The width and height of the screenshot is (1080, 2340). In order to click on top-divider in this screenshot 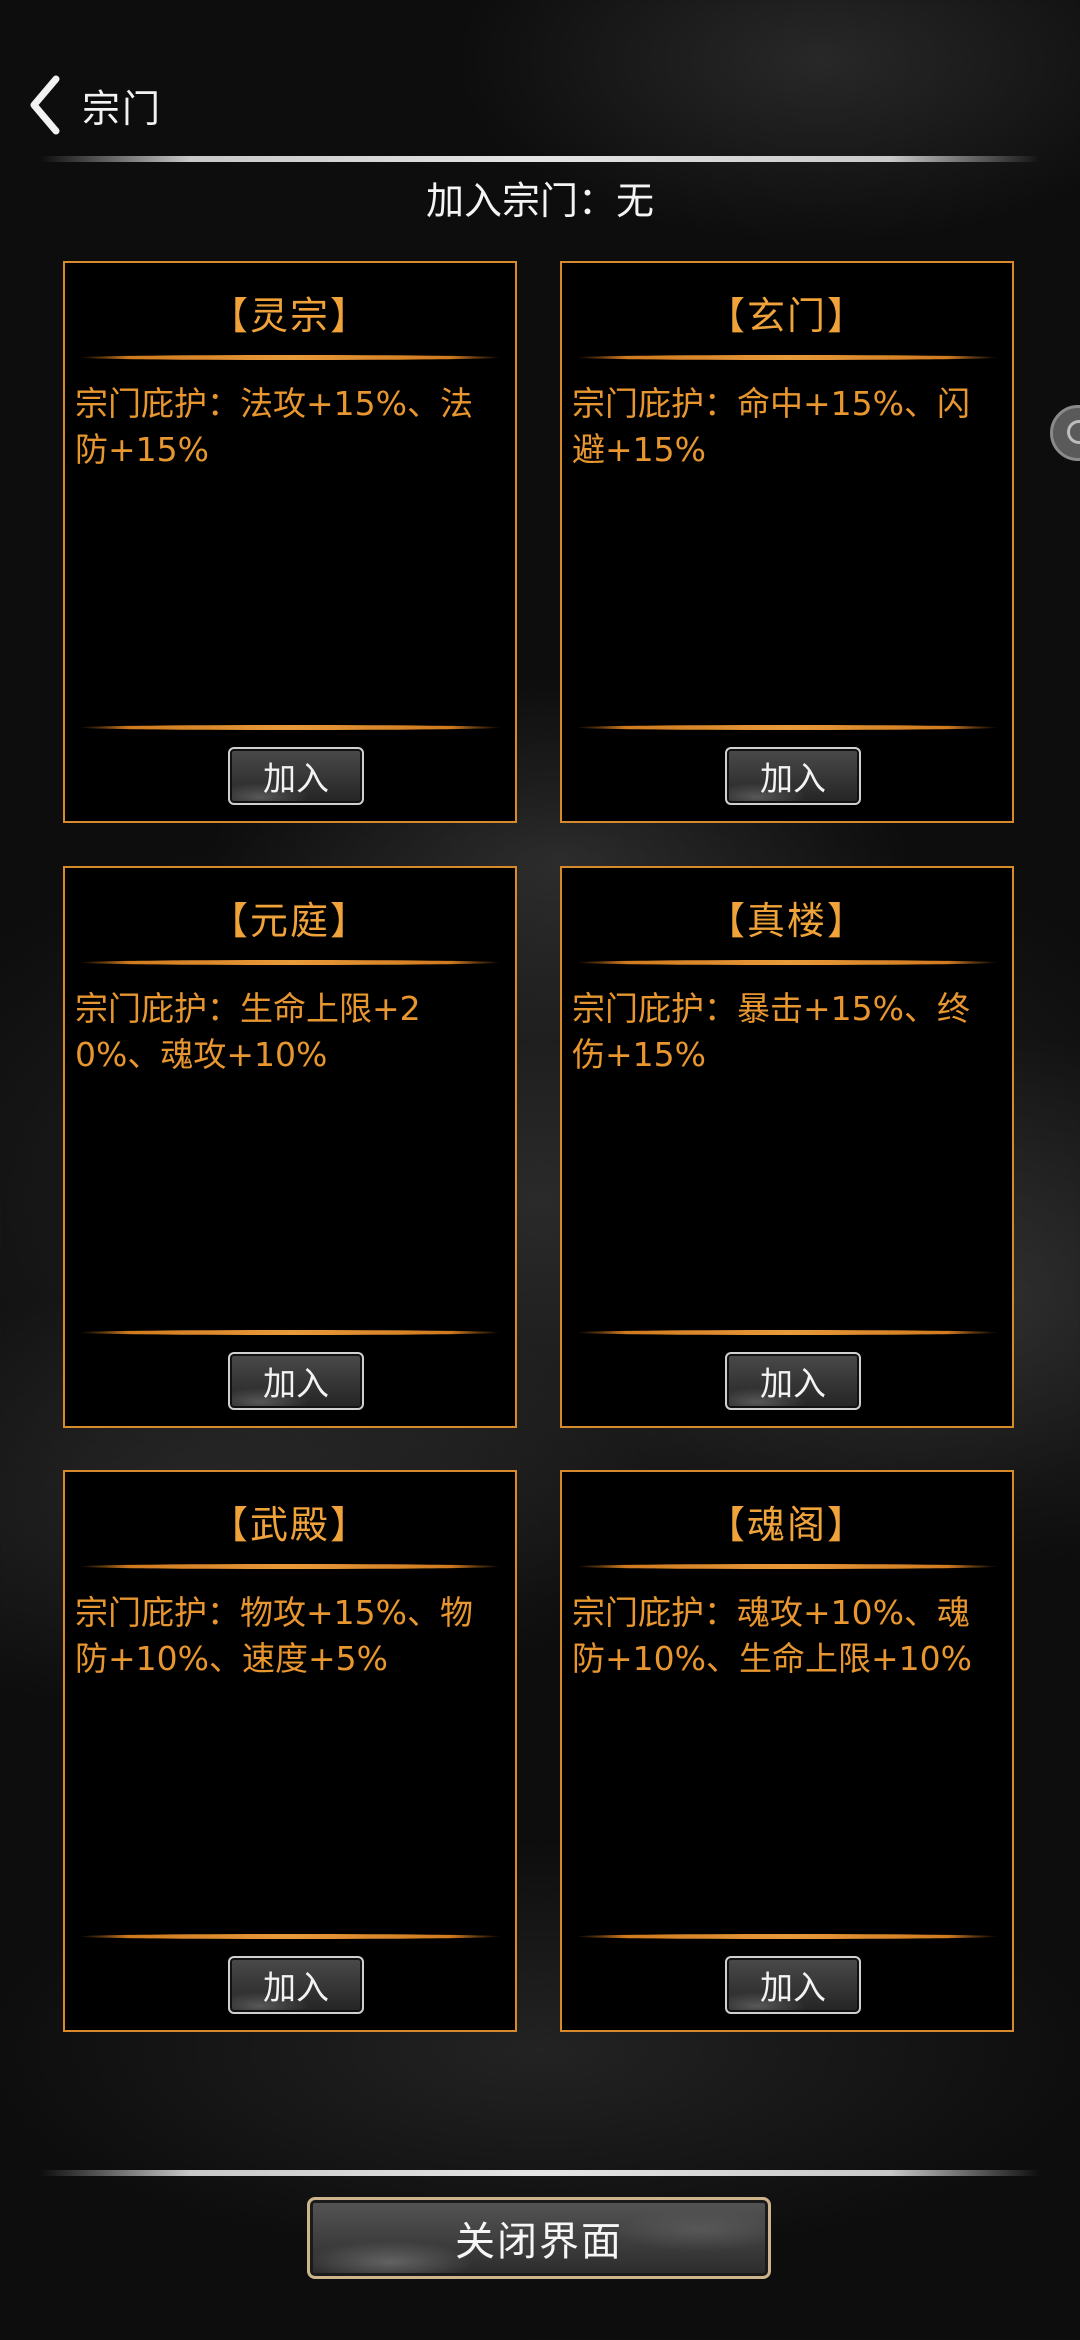, I will do `click(540, 159)`.